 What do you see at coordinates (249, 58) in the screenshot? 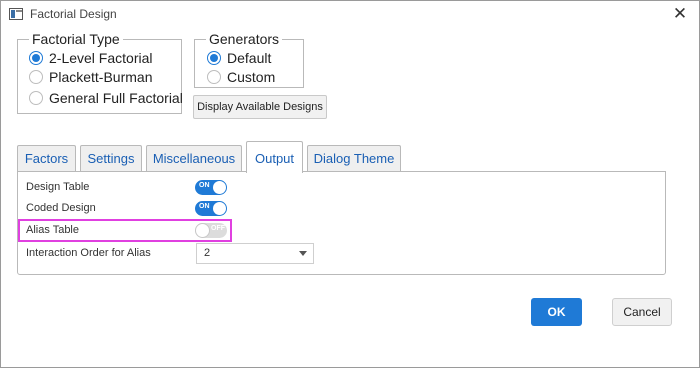
I see `radio-label: Default` at bounding box center [249, 58].